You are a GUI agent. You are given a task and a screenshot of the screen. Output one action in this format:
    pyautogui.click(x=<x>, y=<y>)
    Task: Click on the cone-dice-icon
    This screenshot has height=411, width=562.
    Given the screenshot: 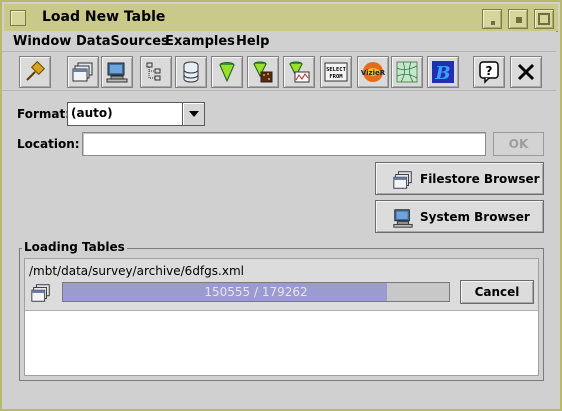 What is the action you would take?
    pyautogui.click(x=263, y=72)
    